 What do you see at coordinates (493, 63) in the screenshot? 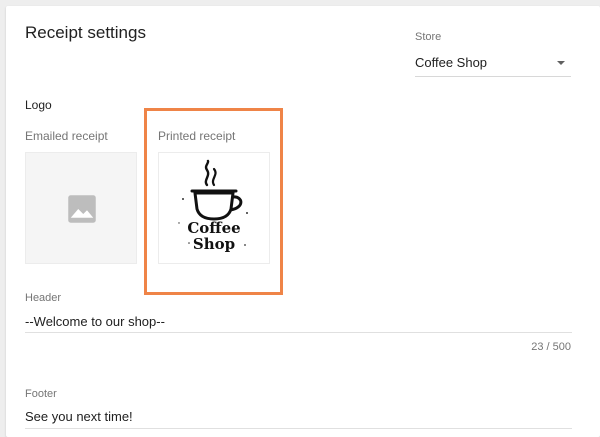
I see `store-select: Coffee Shop` at bounding box center [493, 63].